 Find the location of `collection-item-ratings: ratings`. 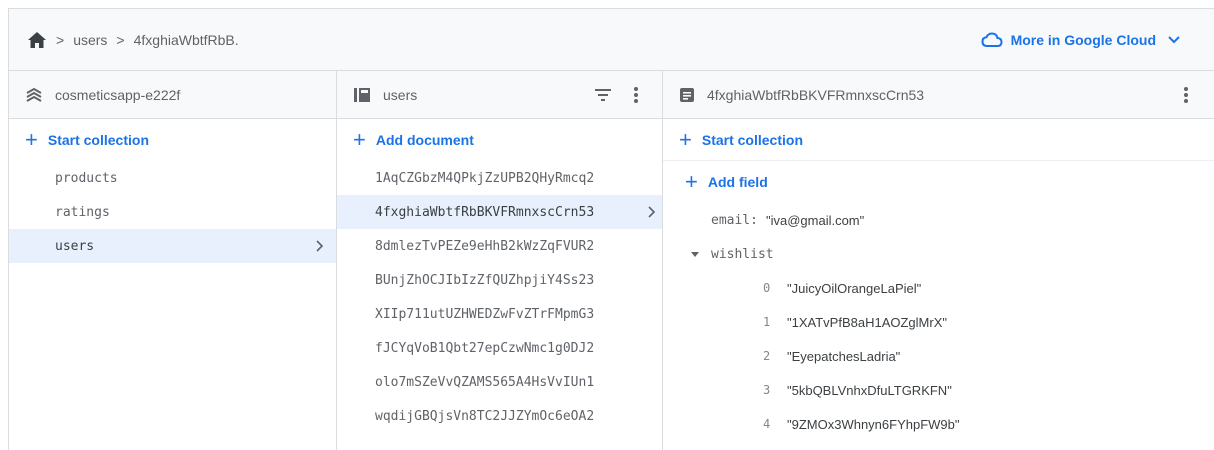

collection-item-ratings: ratings is located at coordinates (172, 212).